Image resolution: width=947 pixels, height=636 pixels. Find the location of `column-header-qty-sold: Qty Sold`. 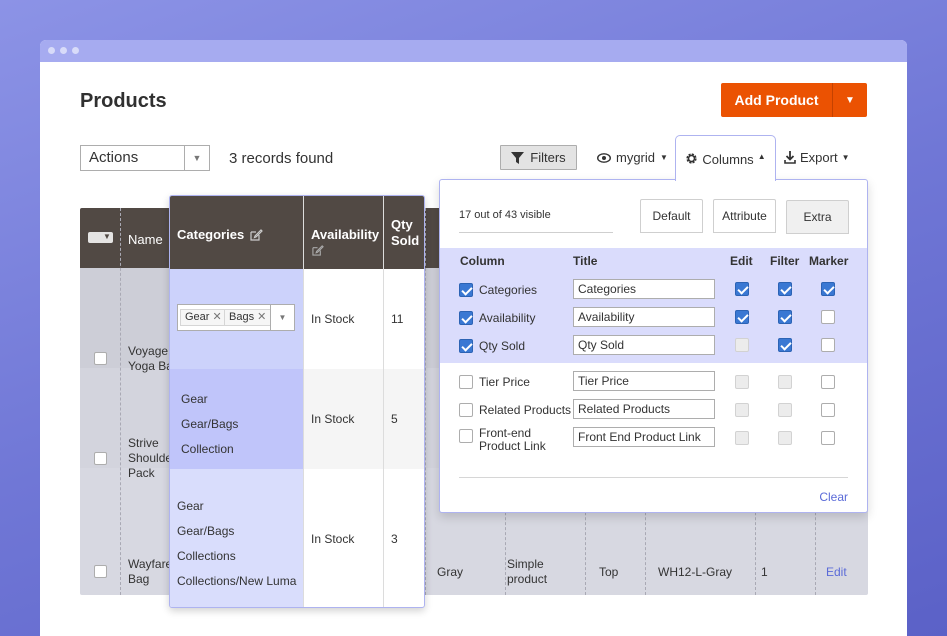

column-header-qty-sold: Qty Sold is located at coordinates (405, 233).